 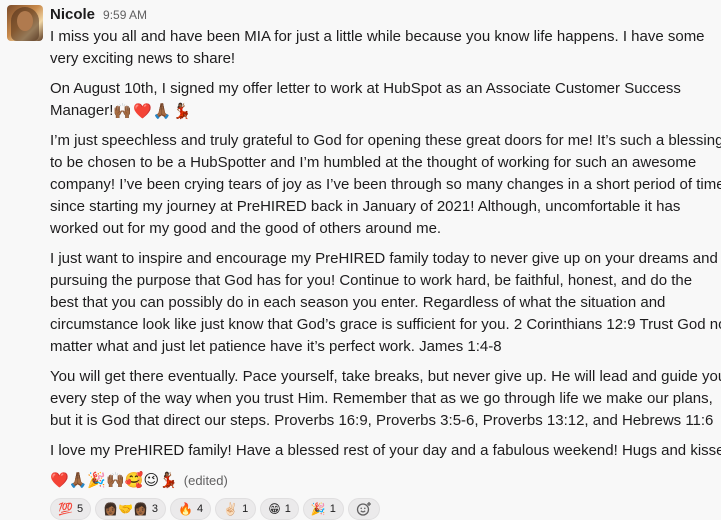 I want to click on reaction-pill: ✌🏻 1, so click(x=236, y=509).